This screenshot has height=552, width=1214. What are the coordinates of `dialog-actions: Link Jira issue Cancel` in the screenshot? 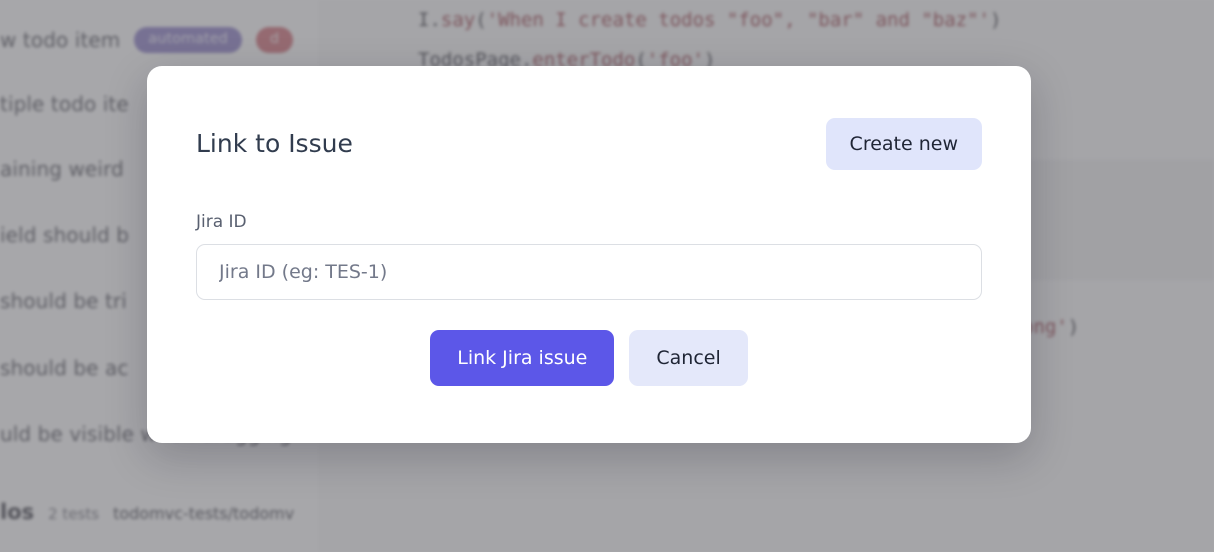 It's located at (589, 358).